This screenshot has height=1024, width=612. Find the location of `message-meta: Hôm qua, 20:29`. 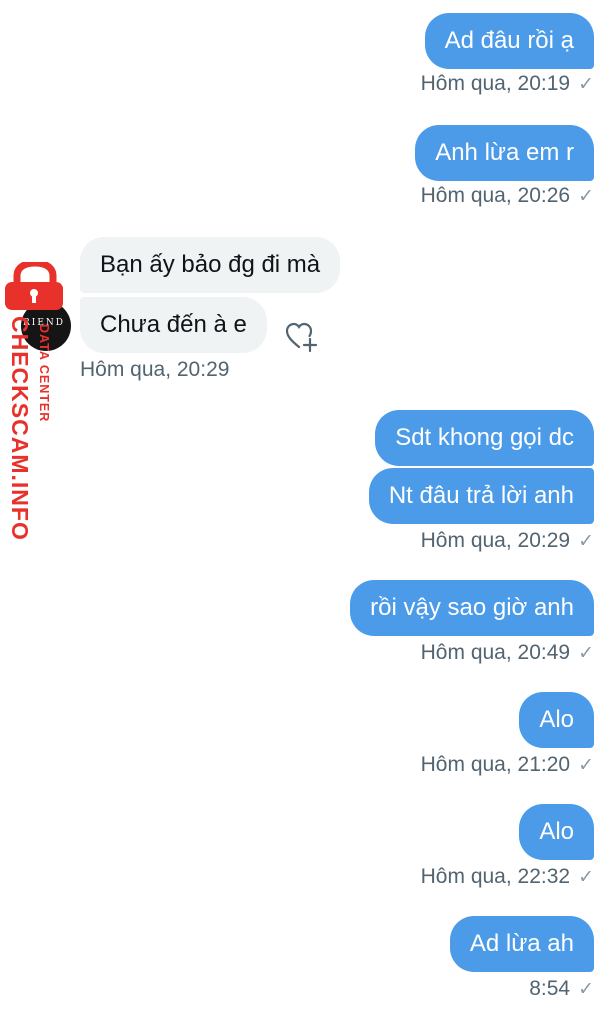

message-meta: Hôm qua, 20:29 is located at coordinates (154, 370).